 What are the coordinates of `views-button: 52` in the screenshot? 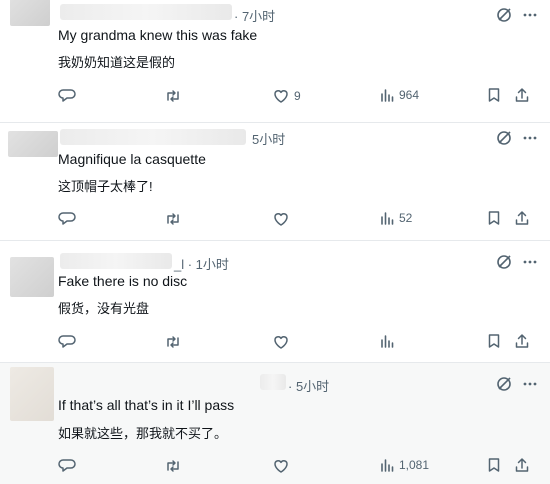 It's located at (395, 218).